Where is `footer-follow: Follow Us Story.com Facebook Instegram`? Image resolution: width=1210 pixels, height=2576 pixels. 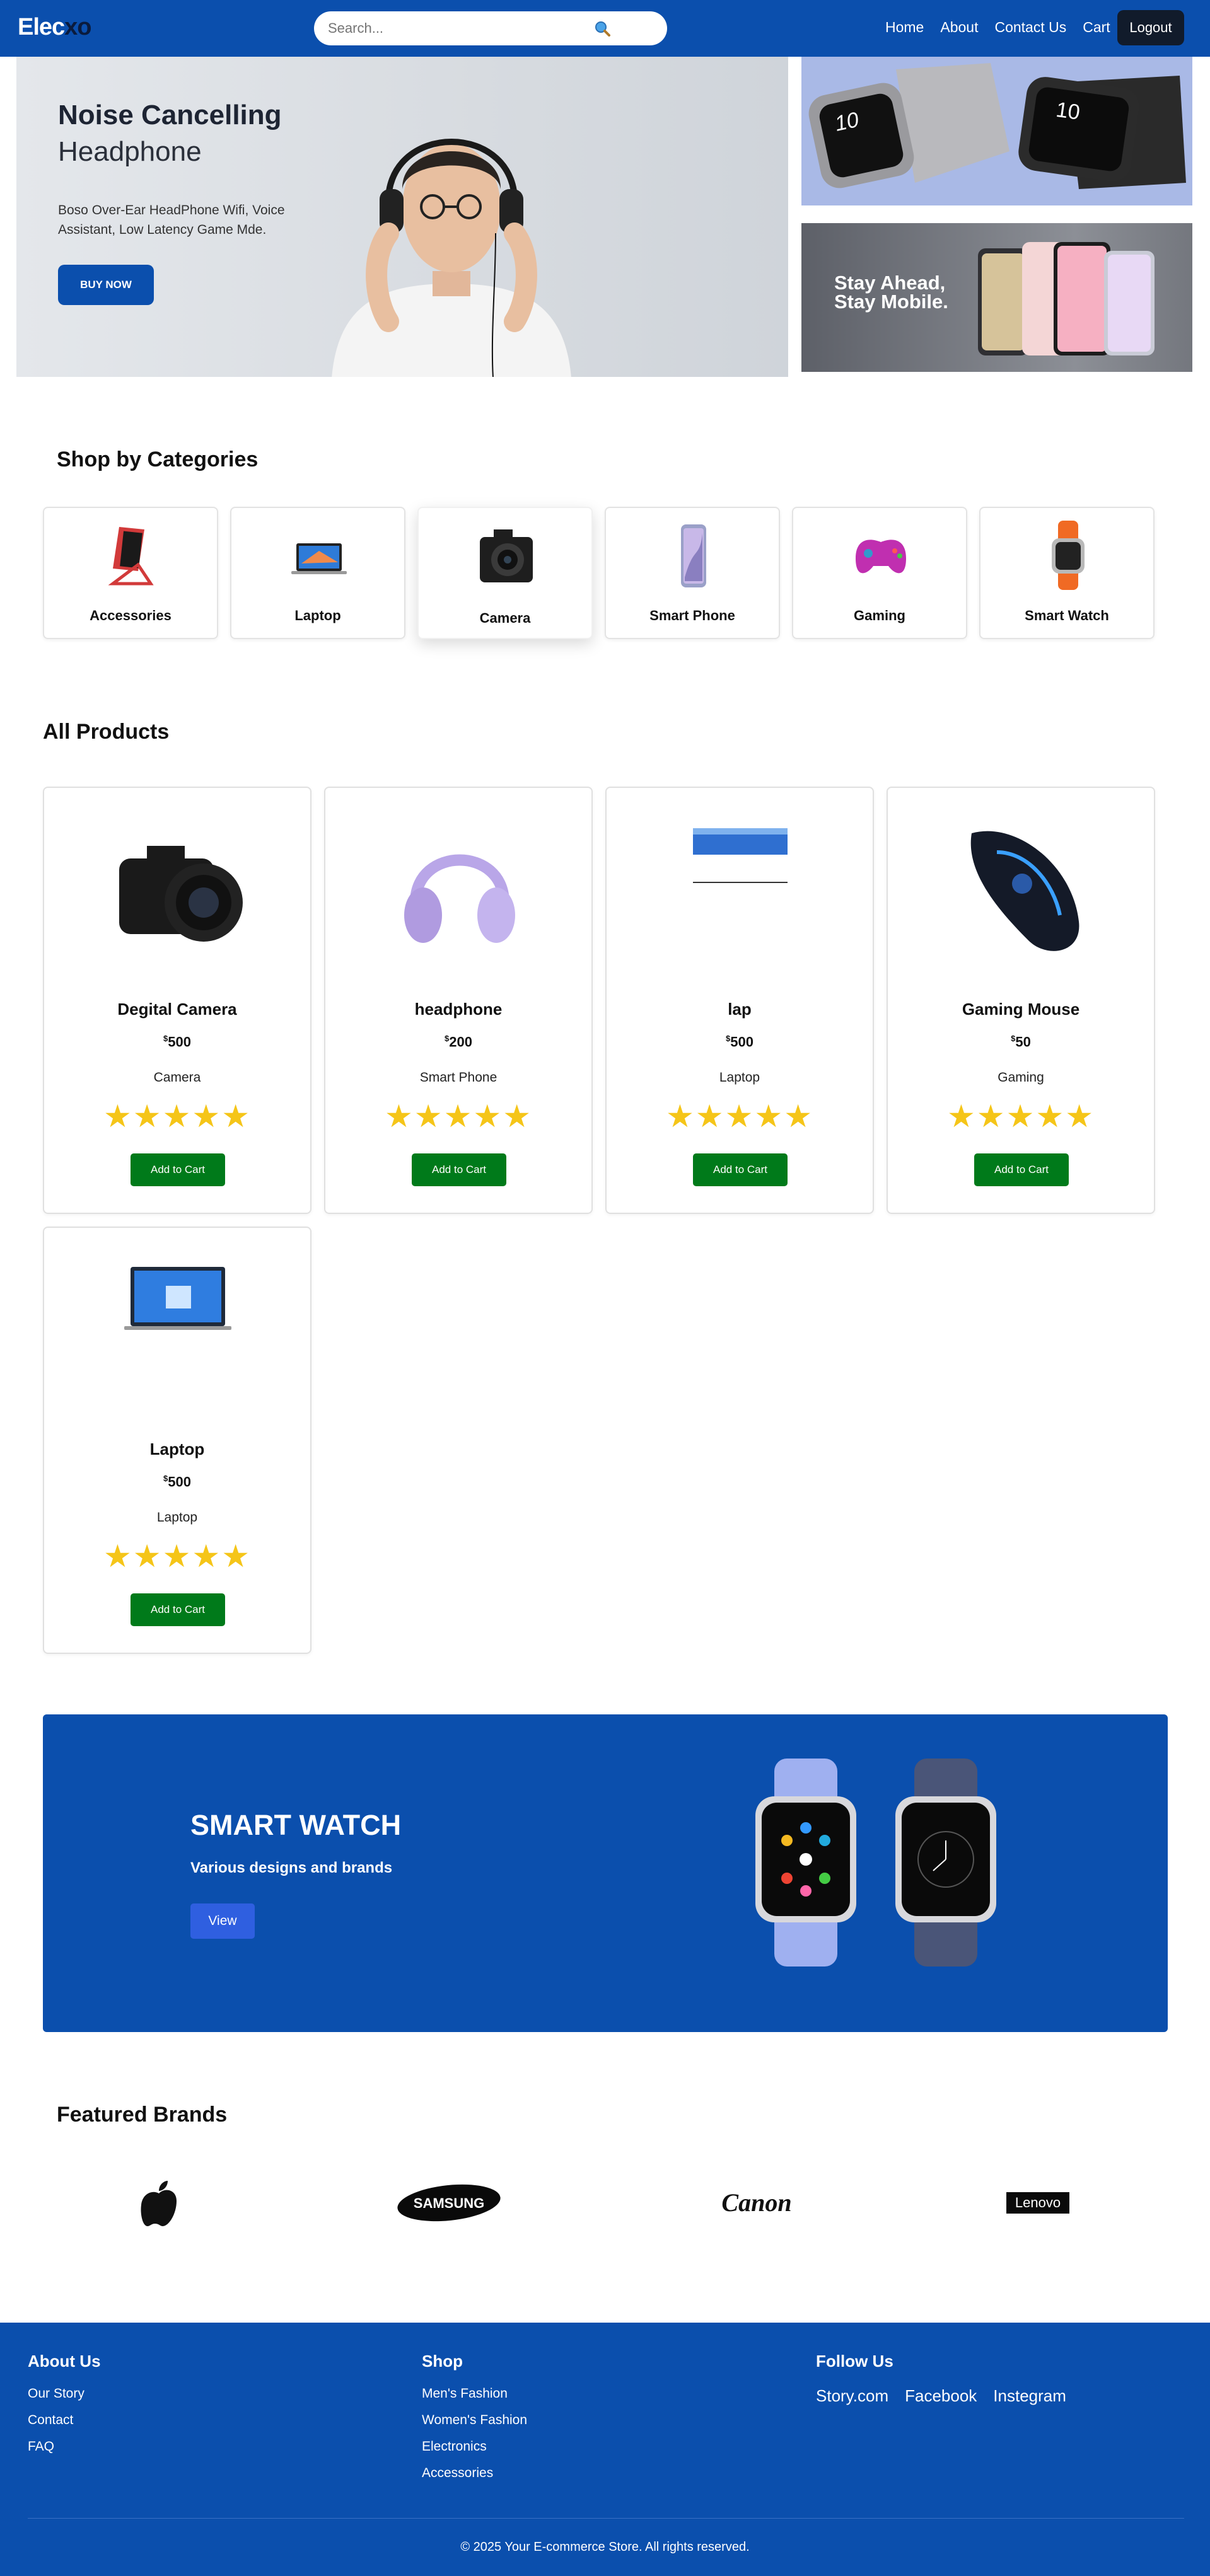
footer-follow: Follow Us Story.com Facebook Instegram is located at coordinates (941, 2379).